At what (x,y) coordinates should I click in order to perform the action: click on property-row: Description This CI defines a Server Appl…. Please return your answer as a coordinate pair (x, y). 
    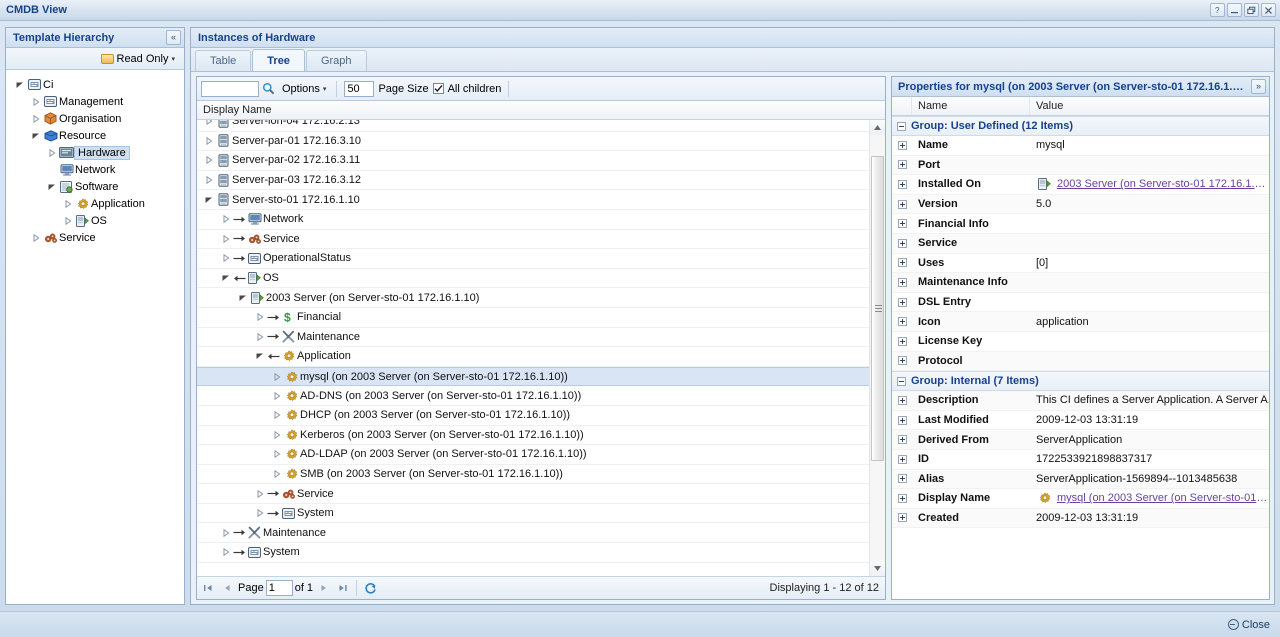
    Looking at the image, I should click on (1080, 401).